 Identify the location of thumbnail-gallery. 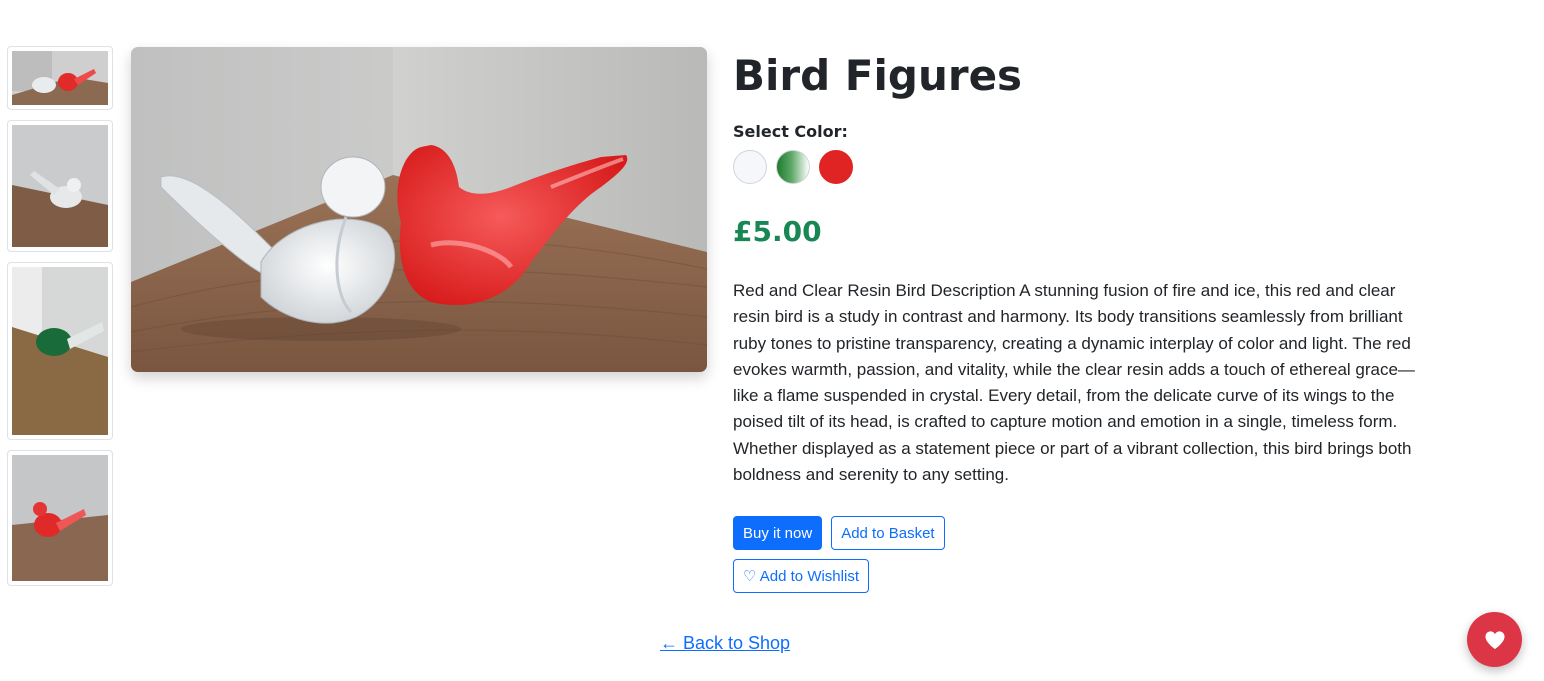
(60, 321).